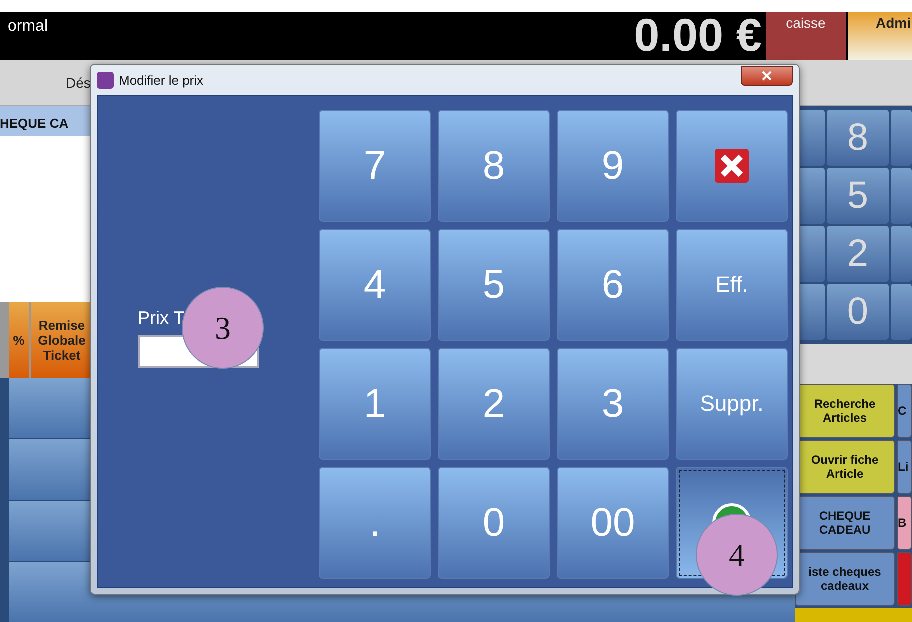 Image resolution: width=912 pixels, height=622 pixels. I want to click on field-label: Prix T, so click(161, 318).